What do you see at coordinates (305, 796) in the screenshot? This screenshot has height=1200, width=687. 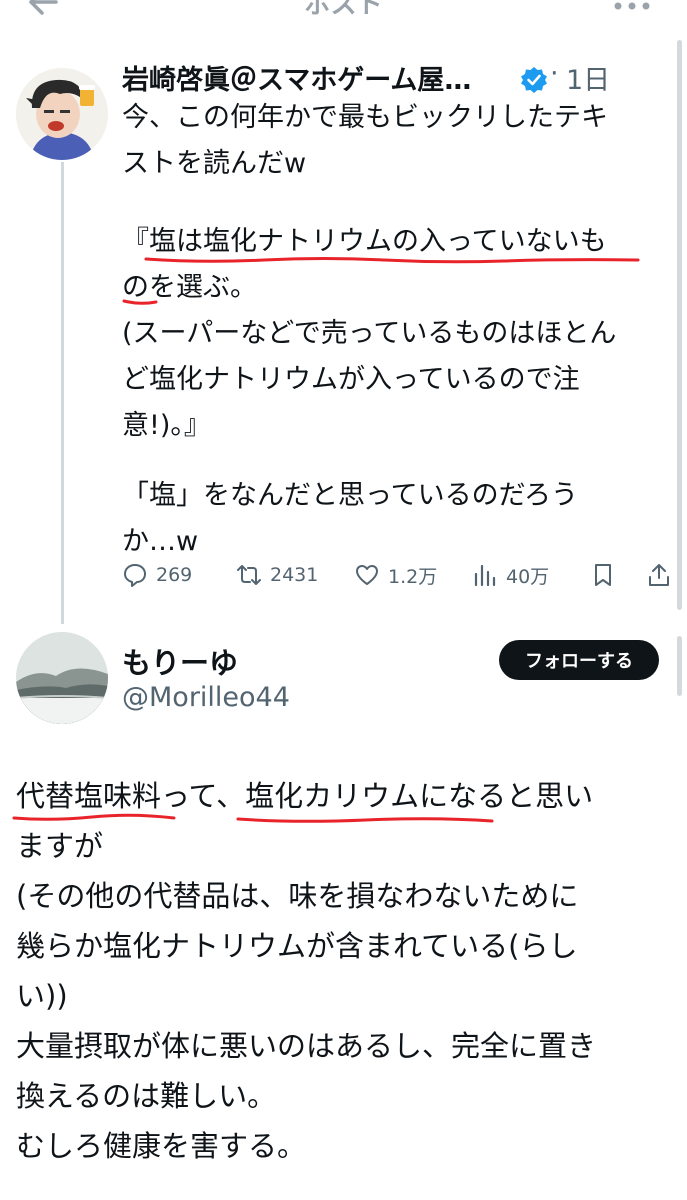 I see `post-text-line: 代替塩味料って、塩化カリウムになると思い` at bounding box center [305, 796].